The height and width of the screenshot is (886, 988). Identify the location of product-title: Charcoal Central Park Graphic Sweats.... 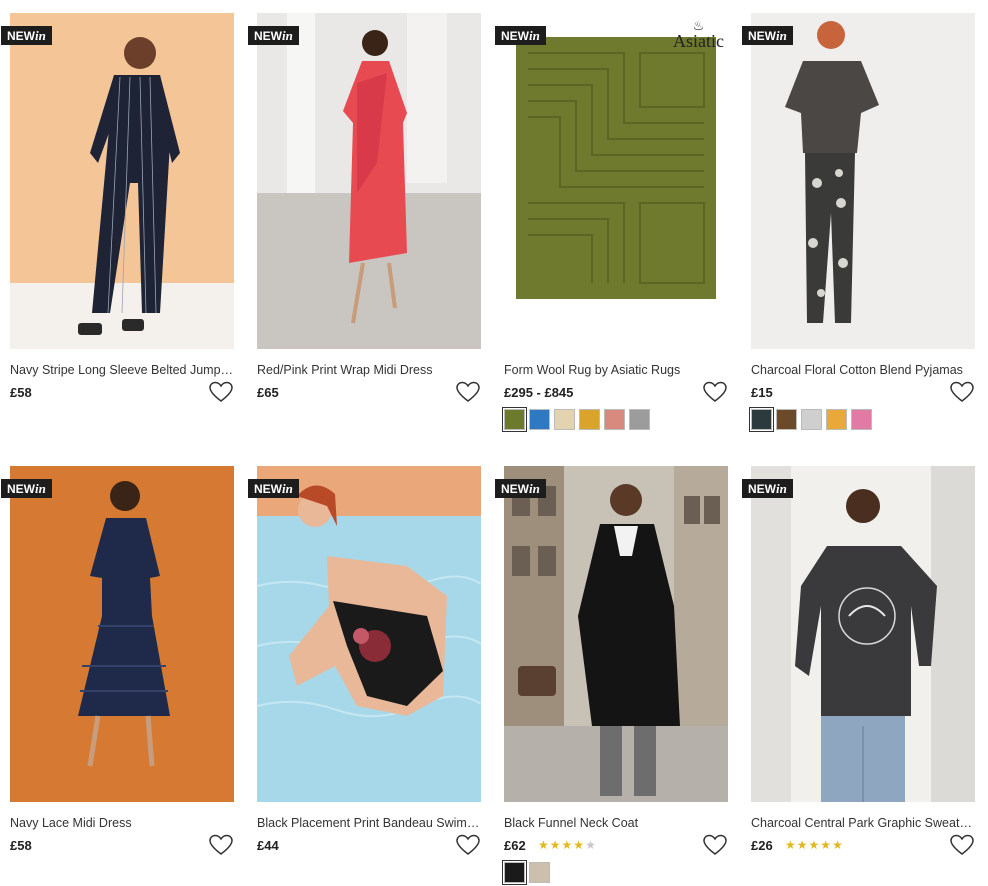
(863, 823).